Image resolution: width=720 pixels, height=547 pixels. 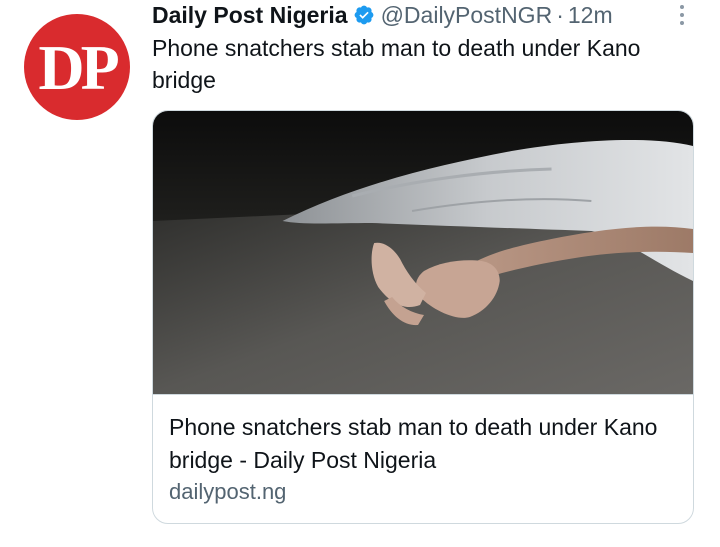 What do you see at coordinates (423, 394) in the screenshot?
I see `card-divider` at bounding box center [423, 394].